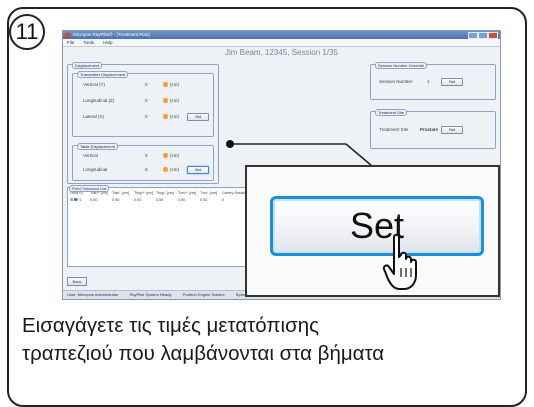 Image resolution: width=534 pixels, height=407 pixels. Describe the element at coordinates (399, 261) in the screenshot. I see `hand-cursor-icon` at that location.